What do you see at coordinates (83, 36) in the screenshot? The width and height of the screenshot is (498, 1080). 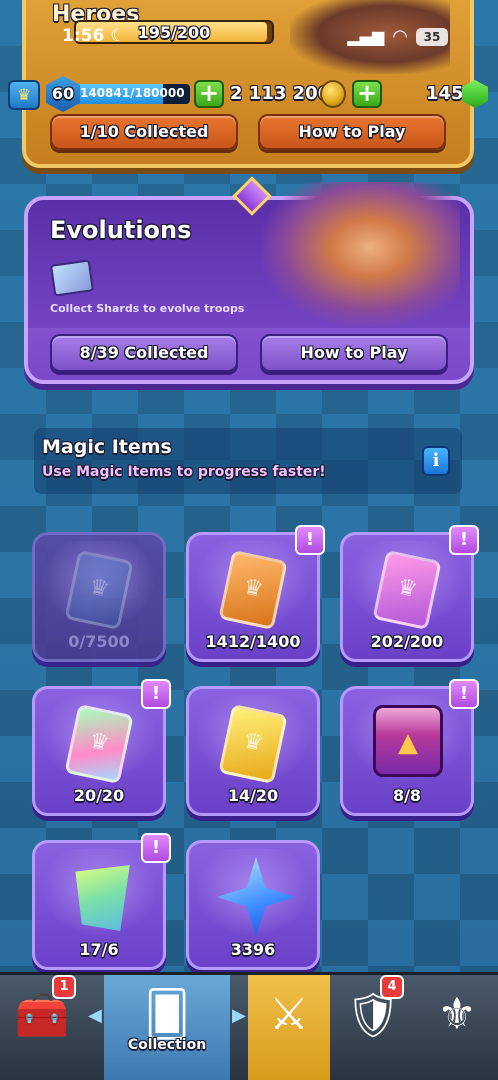 I see `status-time-text: 1:56` at bounding box center [83, 36].